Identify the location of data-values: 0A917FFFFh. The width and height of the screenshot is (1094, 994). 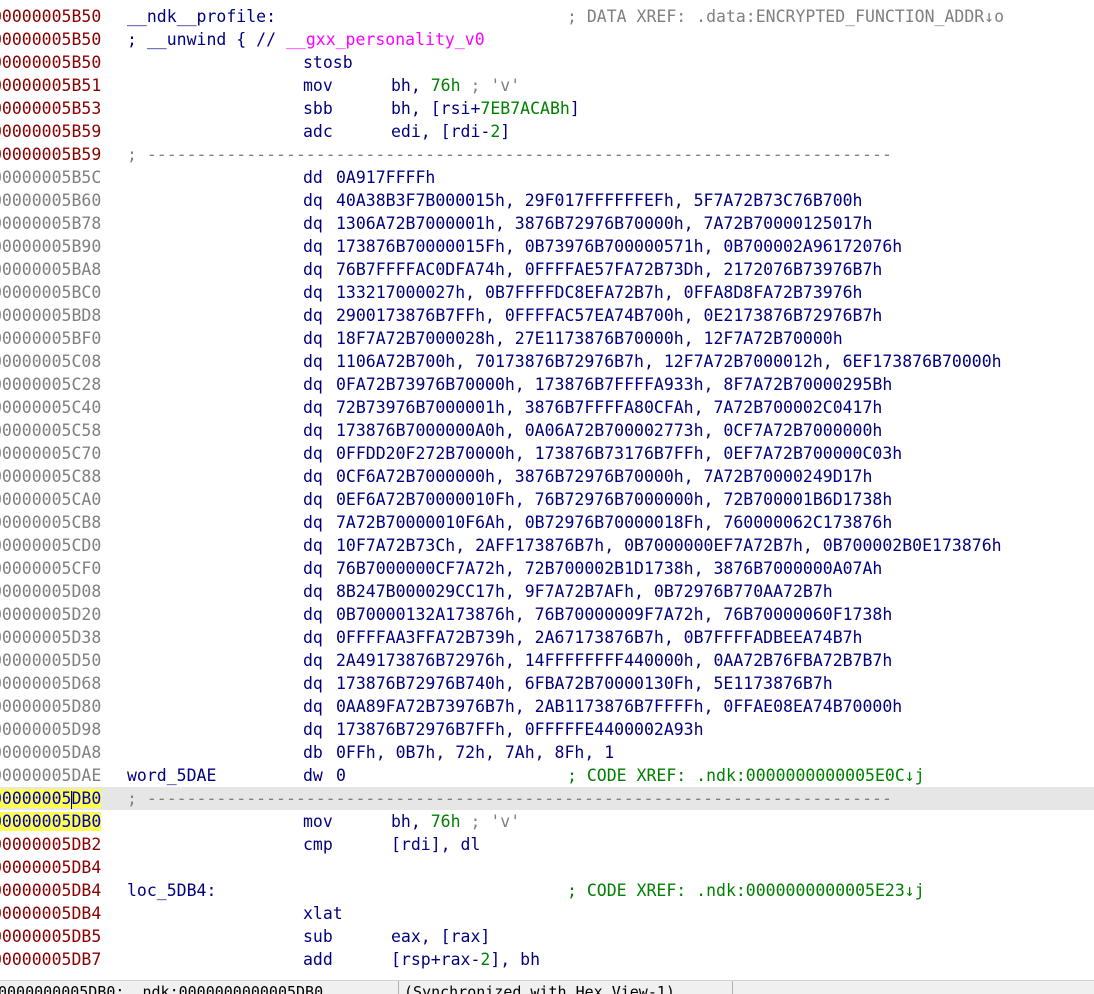
(385, 177).